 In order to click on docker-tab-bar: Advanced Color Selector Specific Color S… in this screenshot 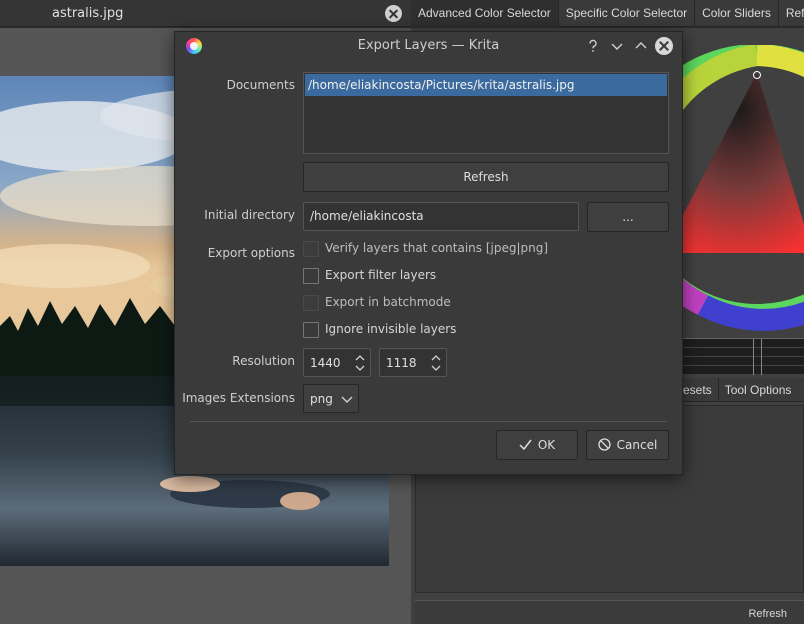, I will do `click(607, 13)`.